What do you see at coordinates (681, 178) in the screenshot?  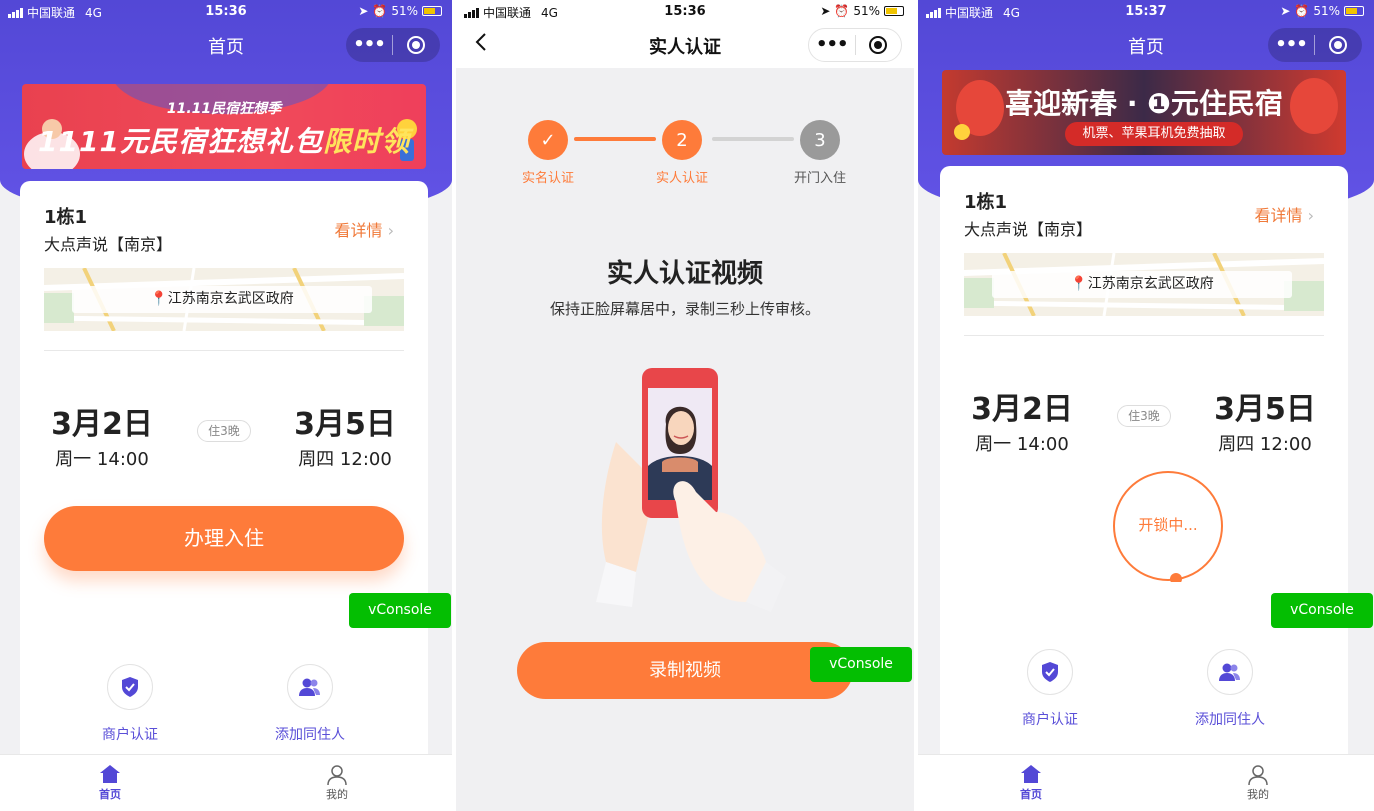 I see `step-label: 实人认证` at bounding box center [681, 178].